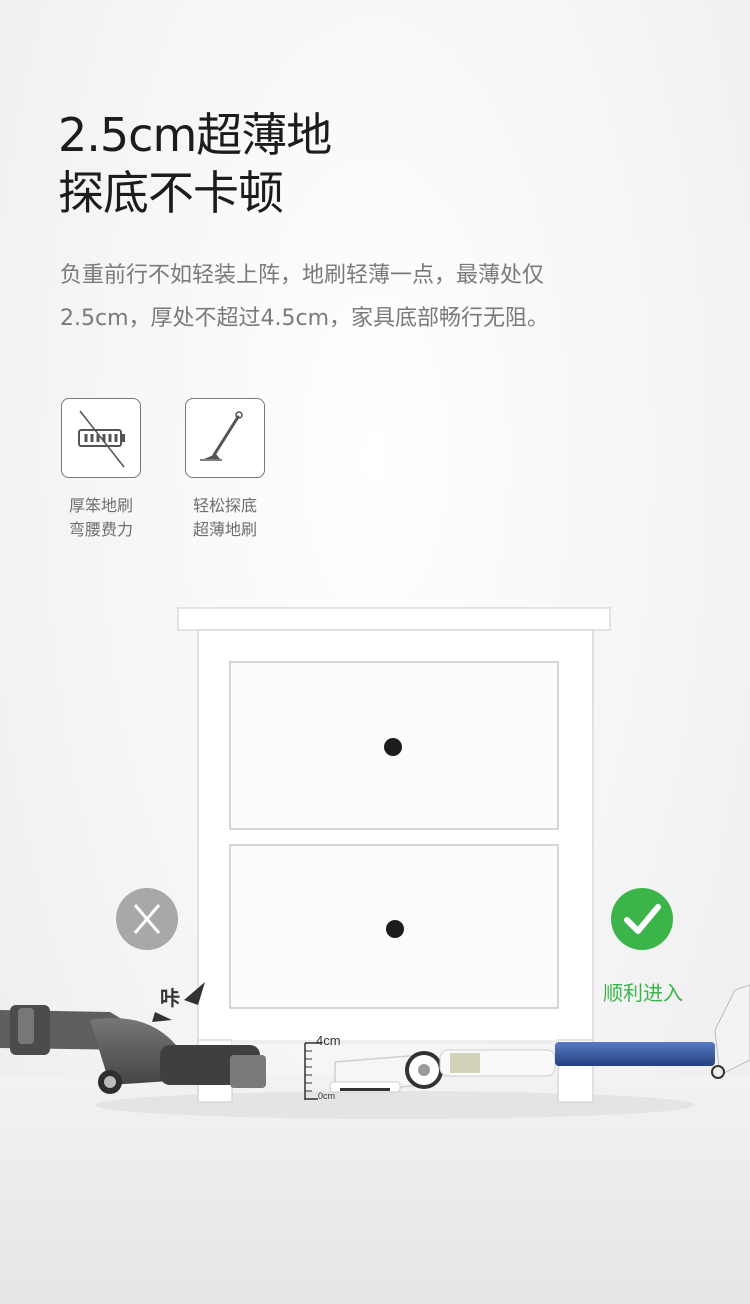  Describe the element at coordinates (147, 919) in the screenshot. I see `fail-badge` at that location.